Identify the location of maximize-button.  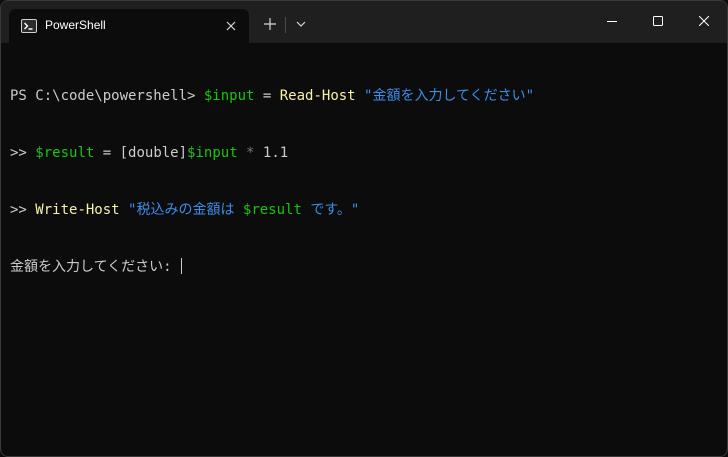
(658, 22).